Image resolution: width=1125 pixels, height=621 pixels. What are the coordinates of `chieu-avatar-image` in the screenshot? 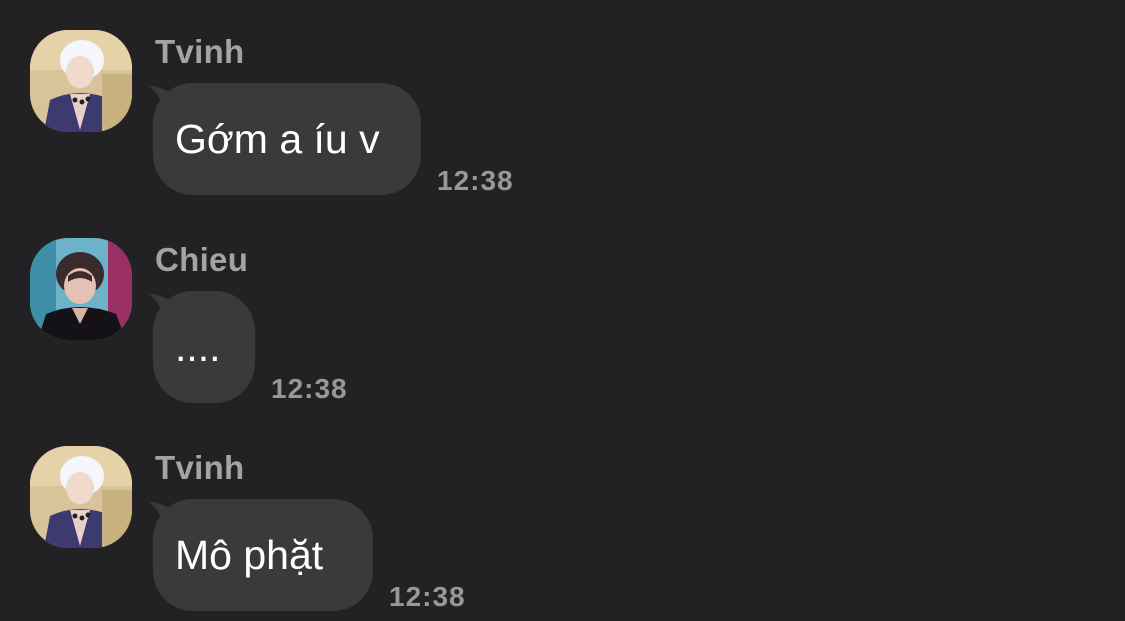 It's located at (81, 289).